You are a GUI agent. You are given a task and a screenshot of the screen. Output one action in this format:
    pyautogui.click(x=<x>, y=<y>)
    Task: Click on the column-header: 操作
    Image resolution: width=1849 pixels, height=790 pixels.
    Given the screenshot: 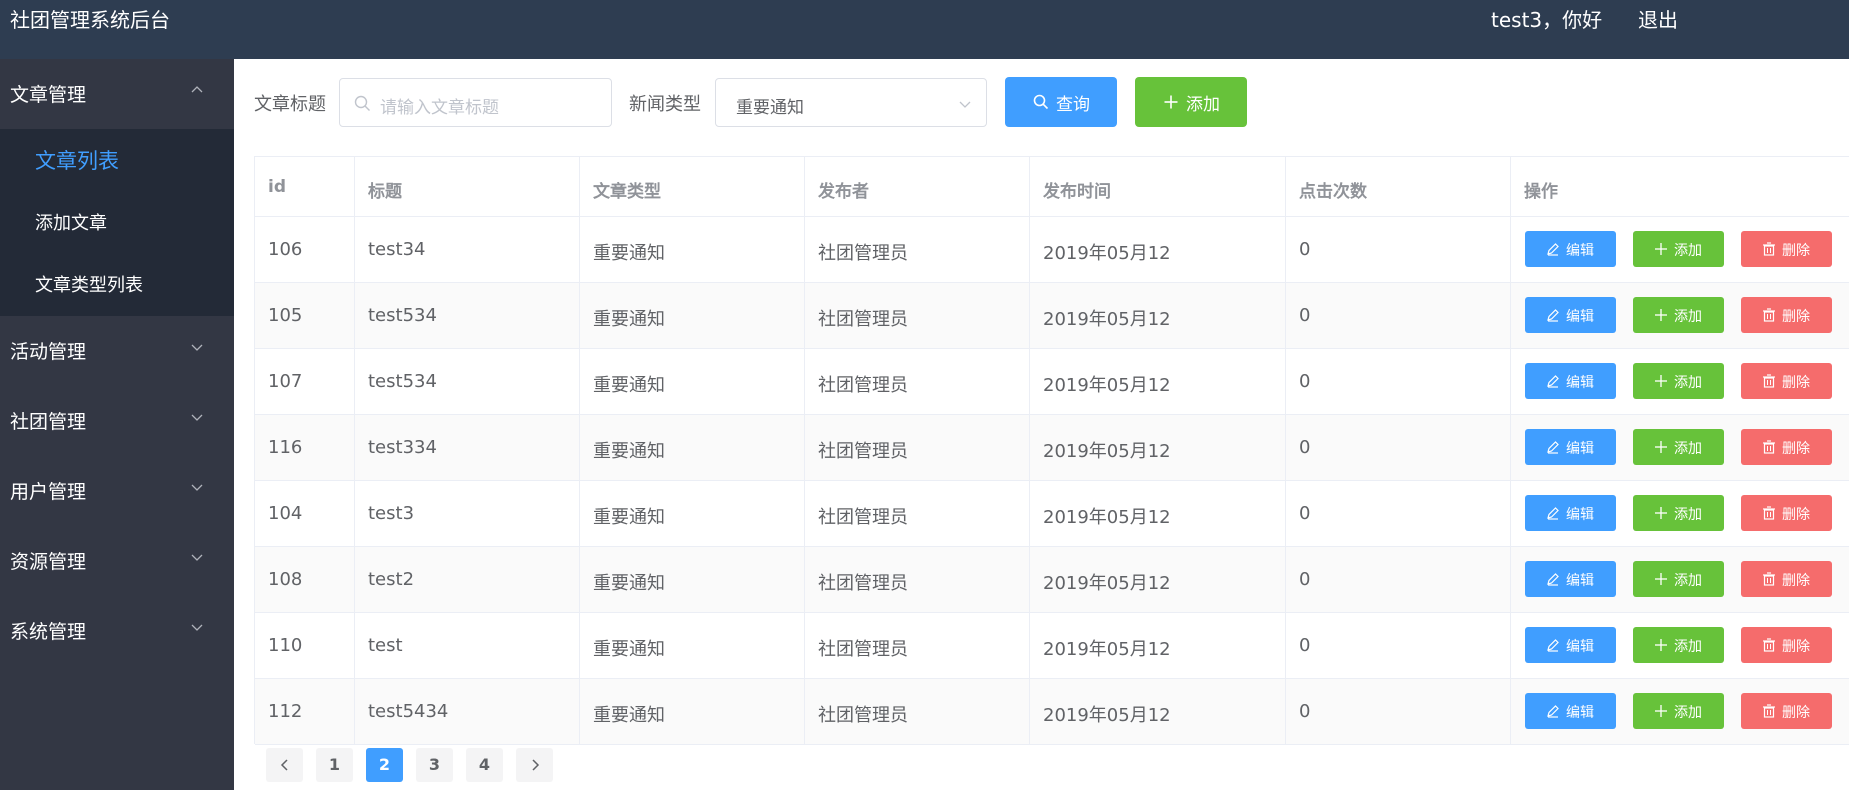 What is the action you would take?
    pyautogui.click(x=1541, y=192)
    